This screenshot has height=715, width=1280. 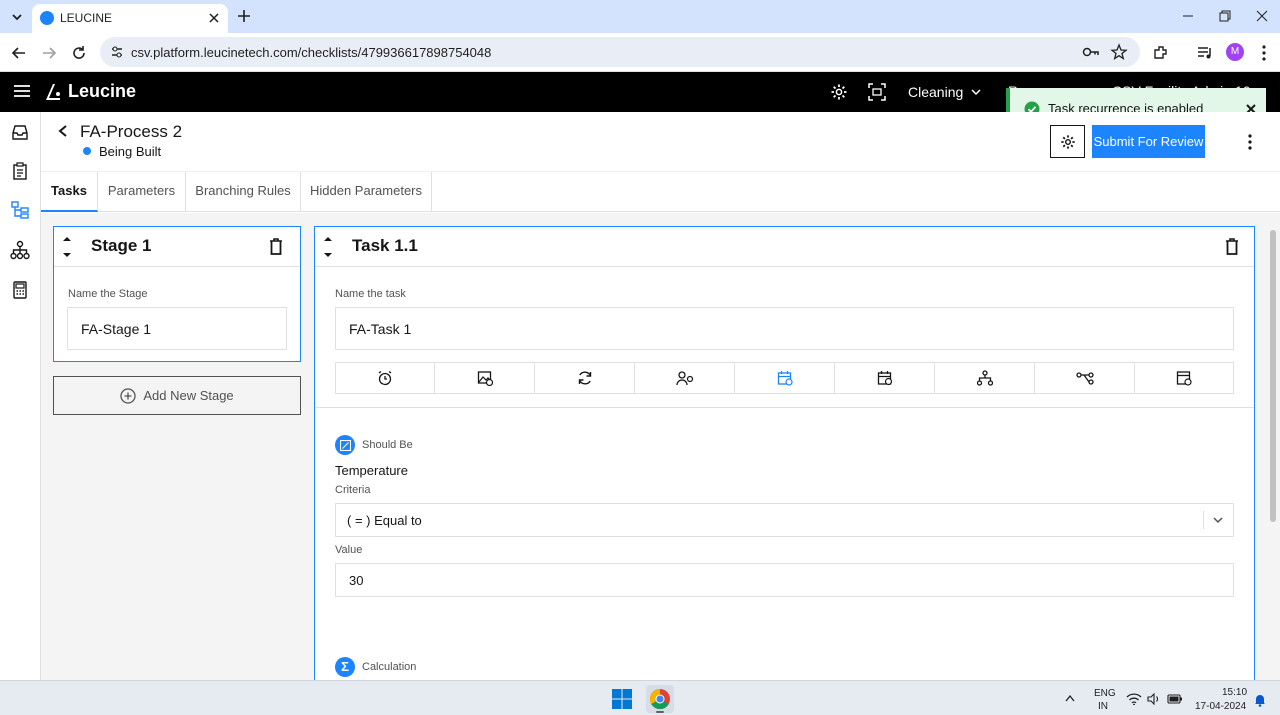 What do you see at coordinates (1234, 692) in the screenshot?
I see `clock-time: 15:10` at bounding box center [1234, 692].